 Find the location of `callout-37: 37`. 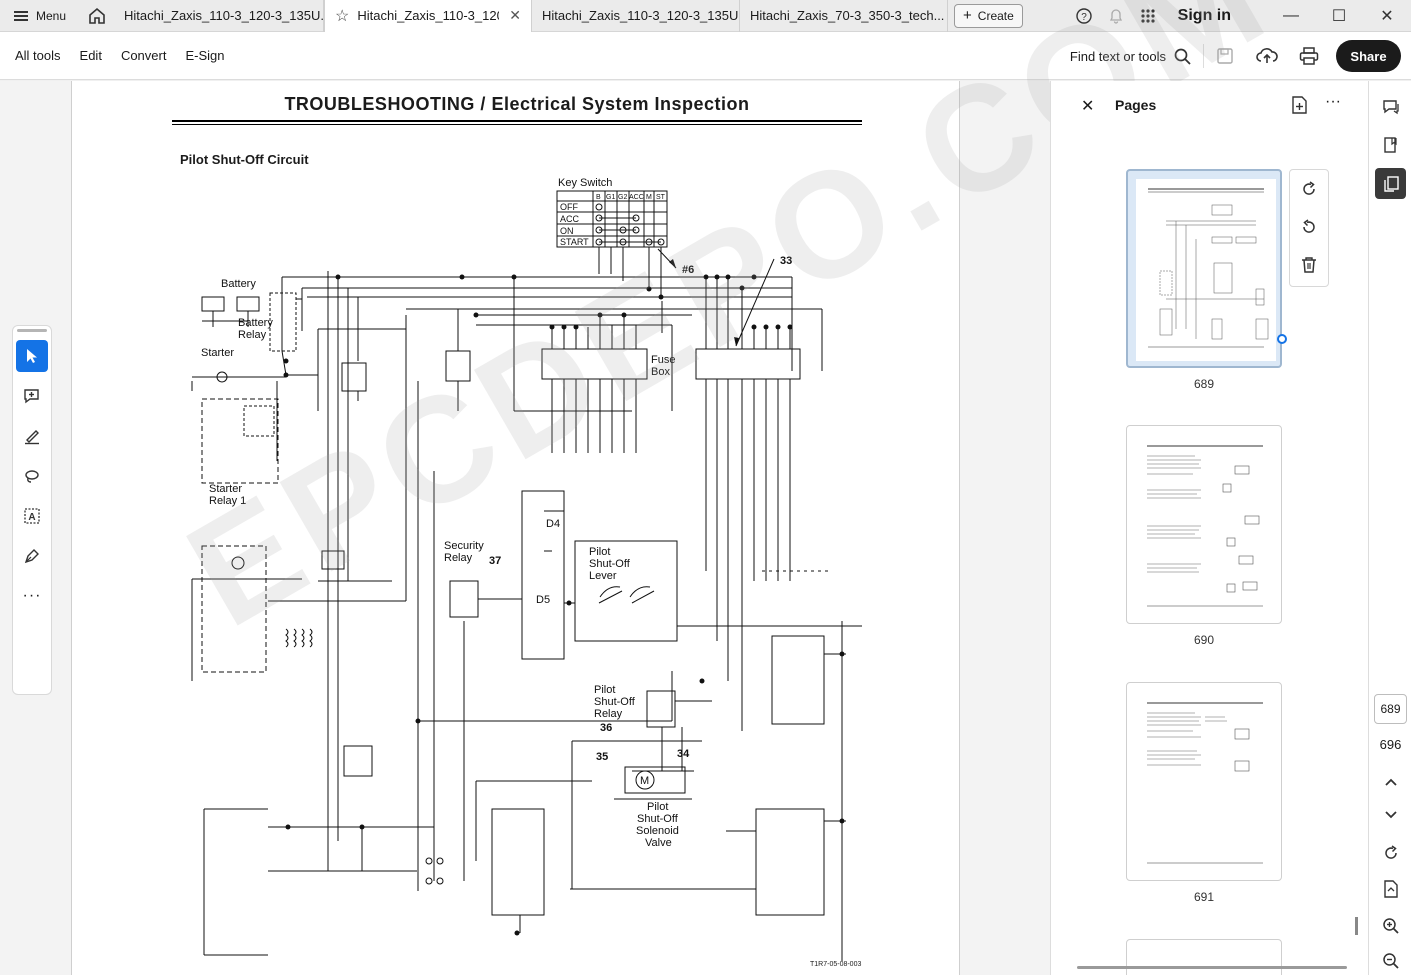

callout-37: 37 is located at coordinates (495, 561).